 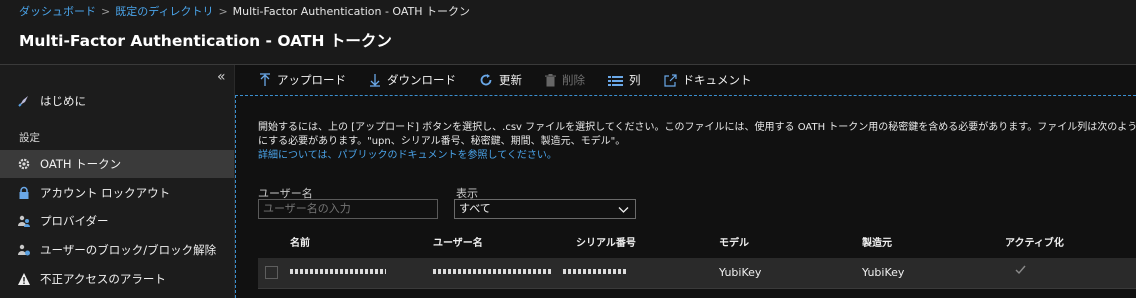 What do you see at coordinates (623, 212) in the screenshot?
I see `chevron-down-icon` at bounding box center [623, 212].